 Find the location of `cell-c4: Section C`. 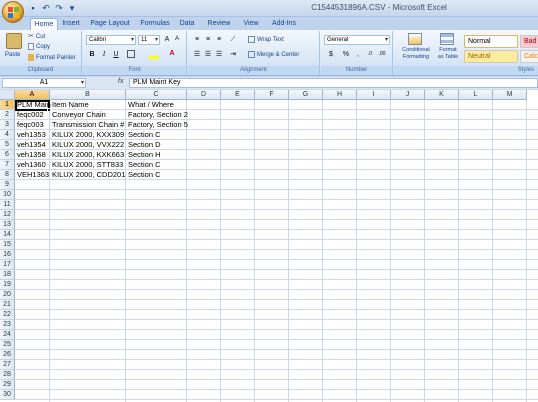

cell-c4: Section C is located at coordinates (158, 135).